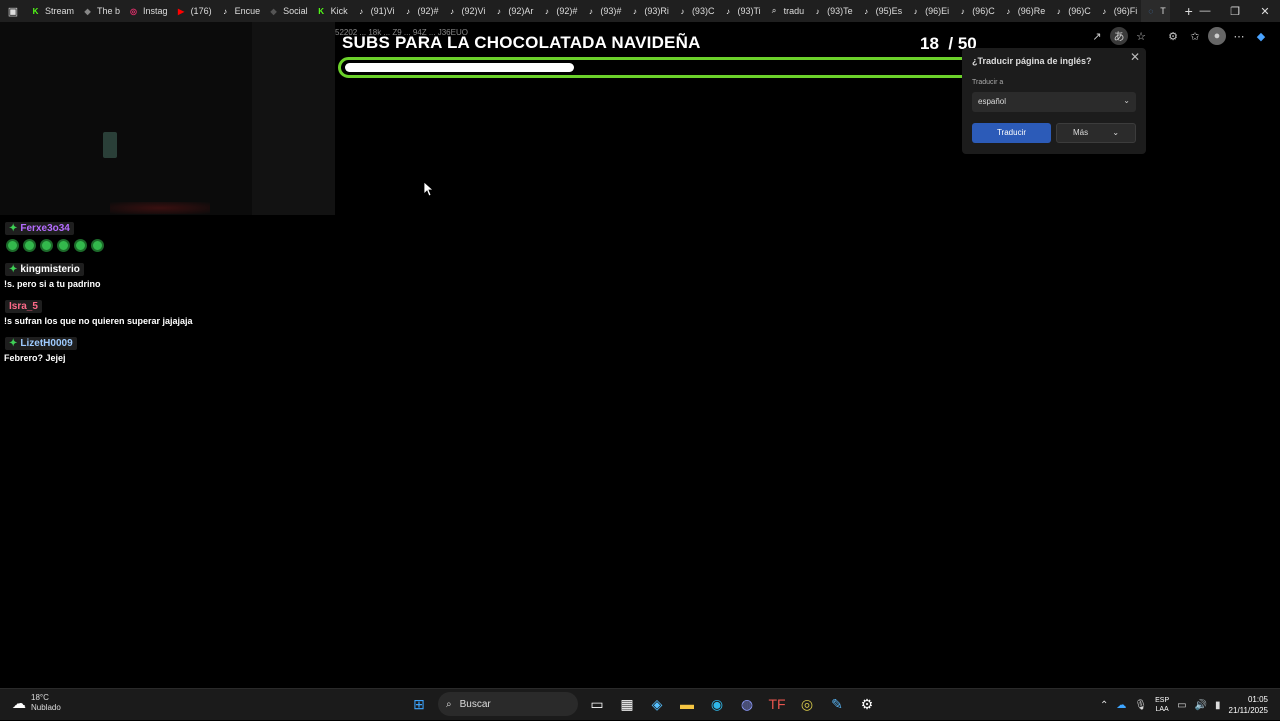 This screenshot has width=1280, height=721. I want to click on browser-tab: ♪ (92)Vi, so click(466, 11).